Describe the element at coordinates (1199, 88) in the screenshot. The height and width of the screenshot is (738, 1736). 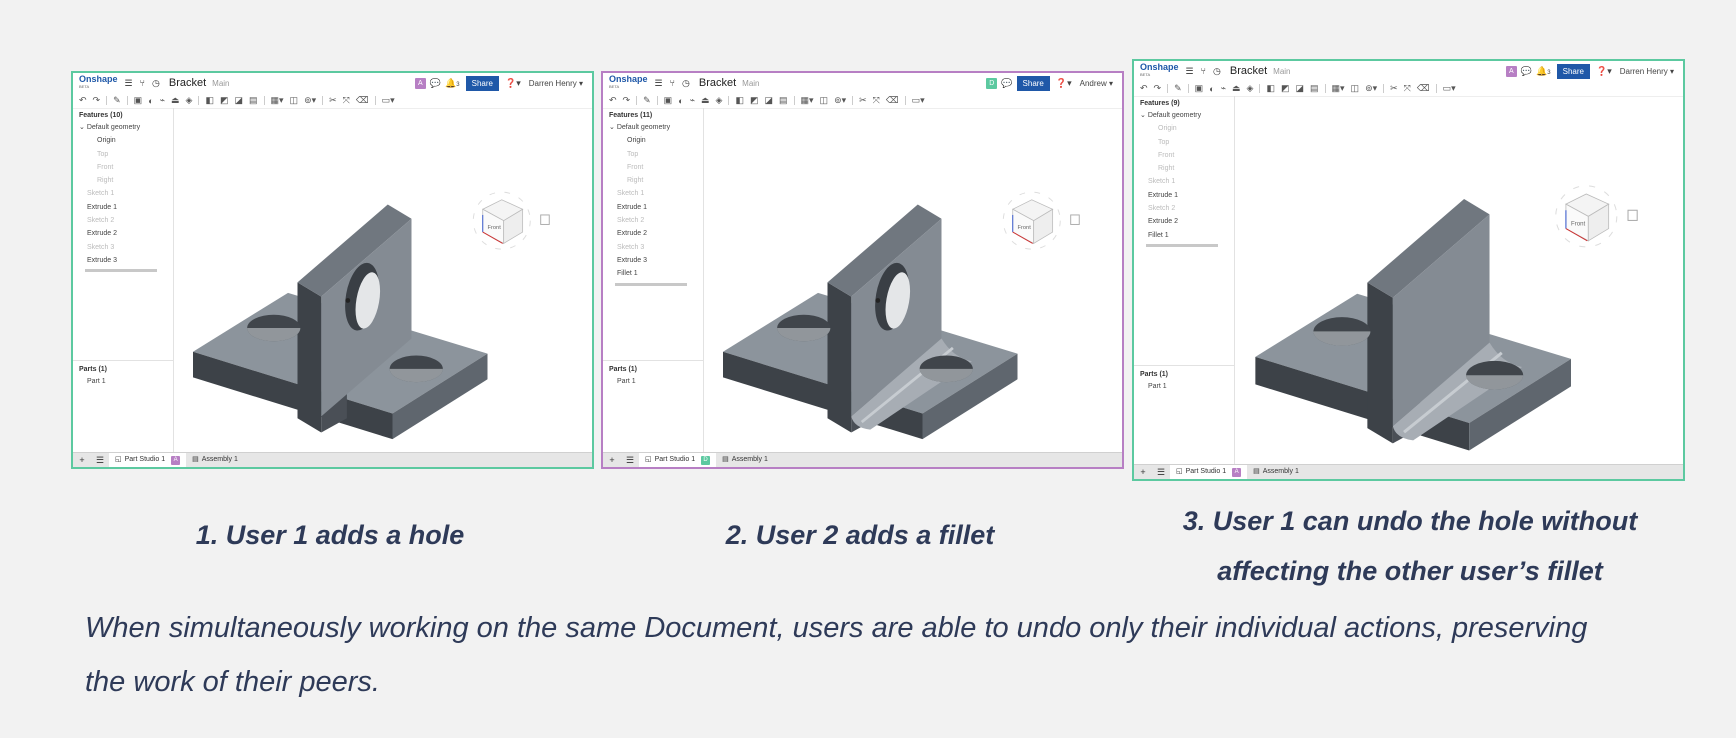
I see `extrude-icon: ▣` at that location.